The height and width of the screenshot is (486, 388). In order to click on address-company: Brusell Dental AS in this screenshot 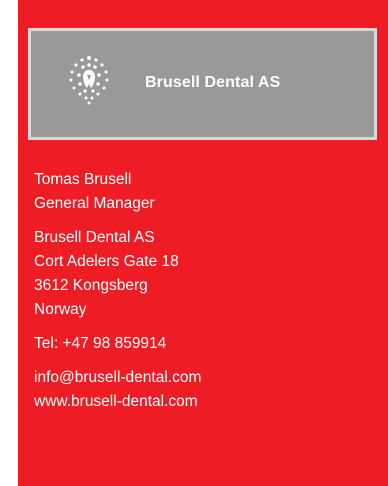, I will do `click(94, 237)`.